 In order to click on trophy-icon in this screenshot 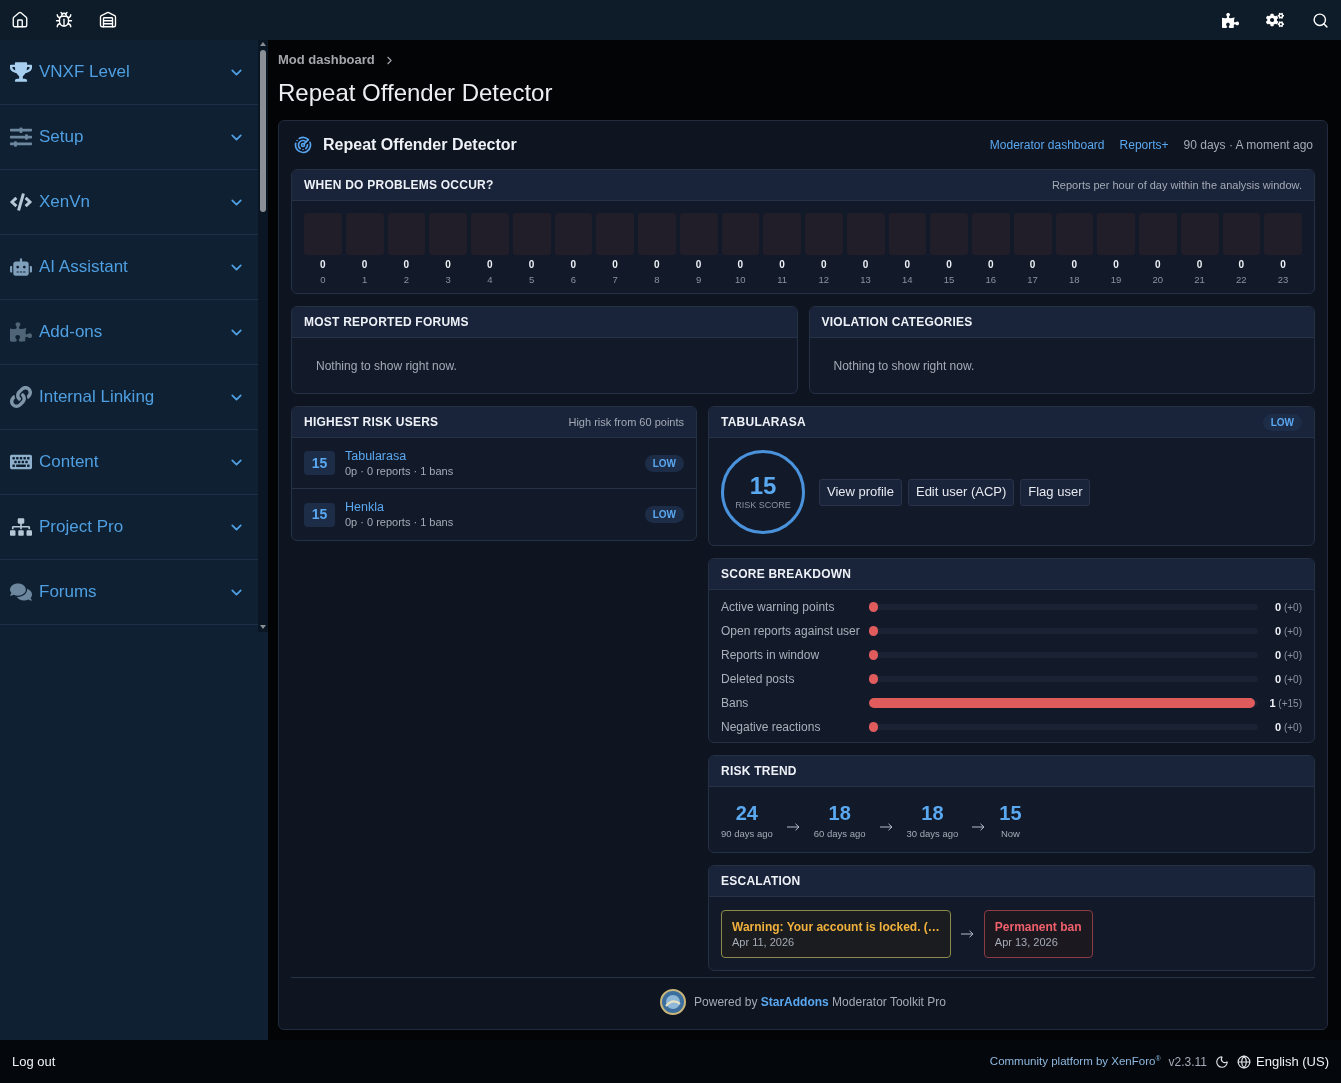, I will do `click(21, 72)`.